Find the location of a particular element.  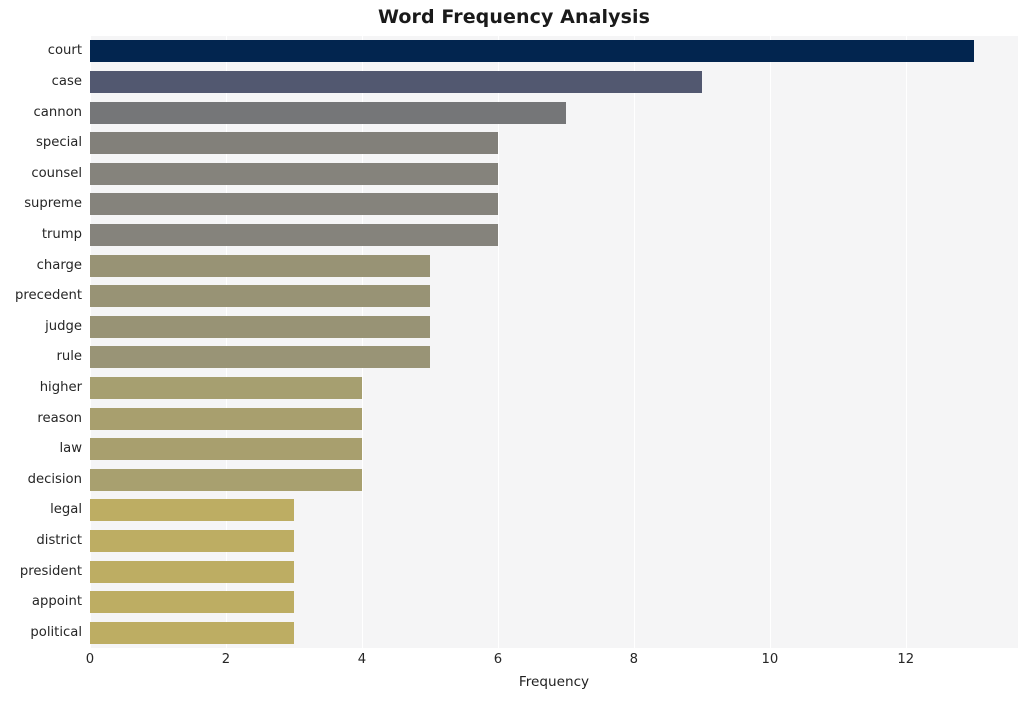

x-tick-label-6: 6 is located at coordinates (498, 659).